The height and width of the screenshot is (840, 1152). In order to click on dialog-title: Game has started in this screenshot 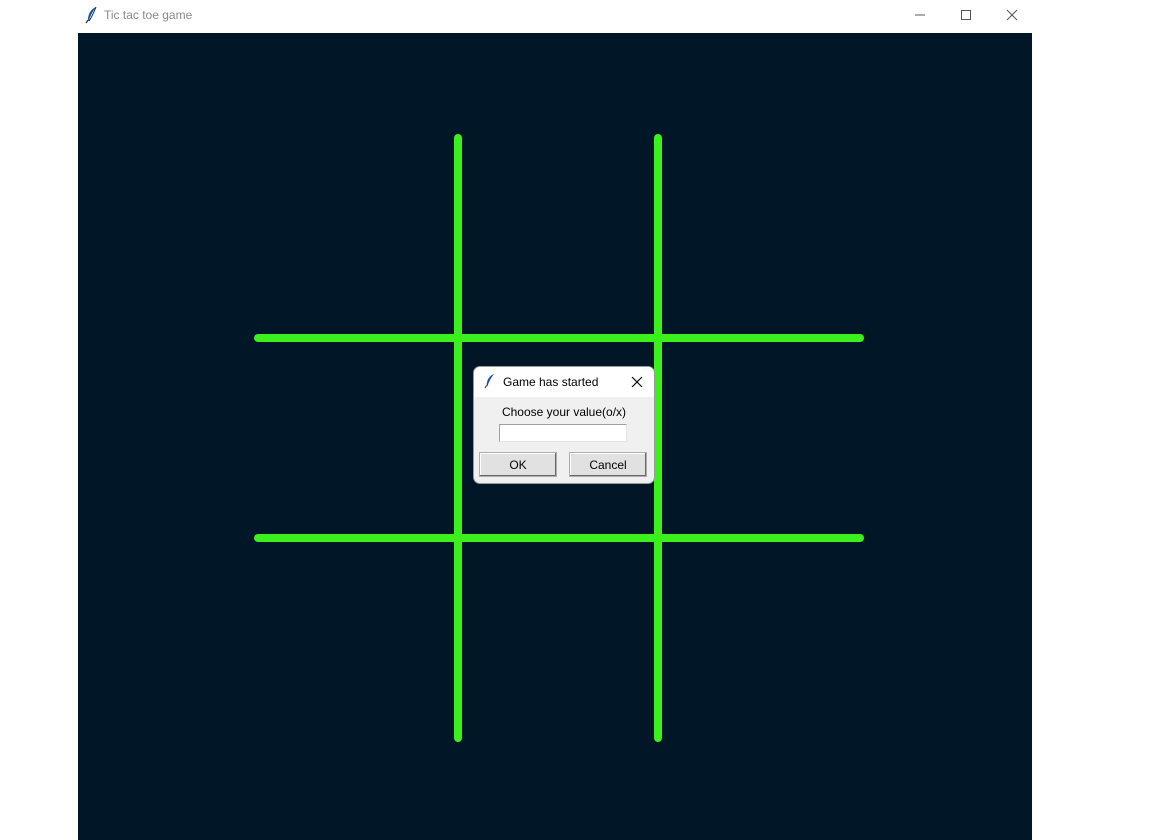, I will do `click(551, 382)`.